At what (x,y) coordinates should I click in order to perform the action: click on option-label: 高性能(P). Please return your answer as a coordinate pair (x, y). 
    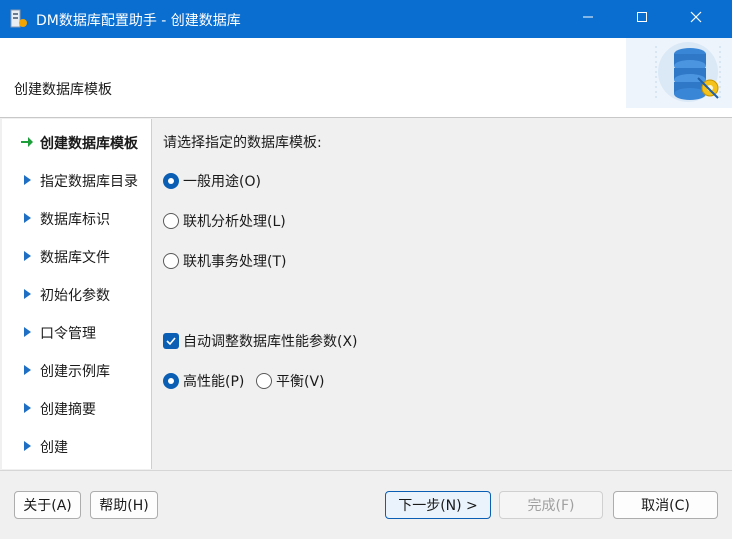
    Looking at the image, I should click on (214, 382).